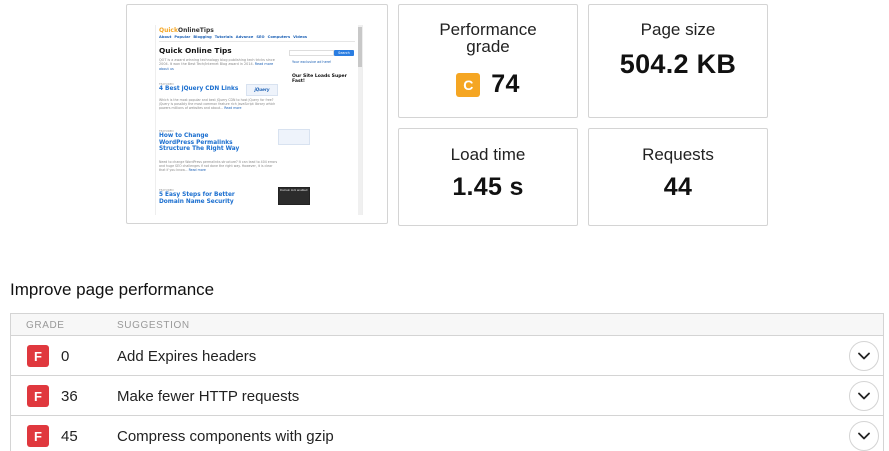  What do you see at coordinates (112, 289) in the screenshot?
I see `section-title: Improve page performance` at bounding box center [112, 289].